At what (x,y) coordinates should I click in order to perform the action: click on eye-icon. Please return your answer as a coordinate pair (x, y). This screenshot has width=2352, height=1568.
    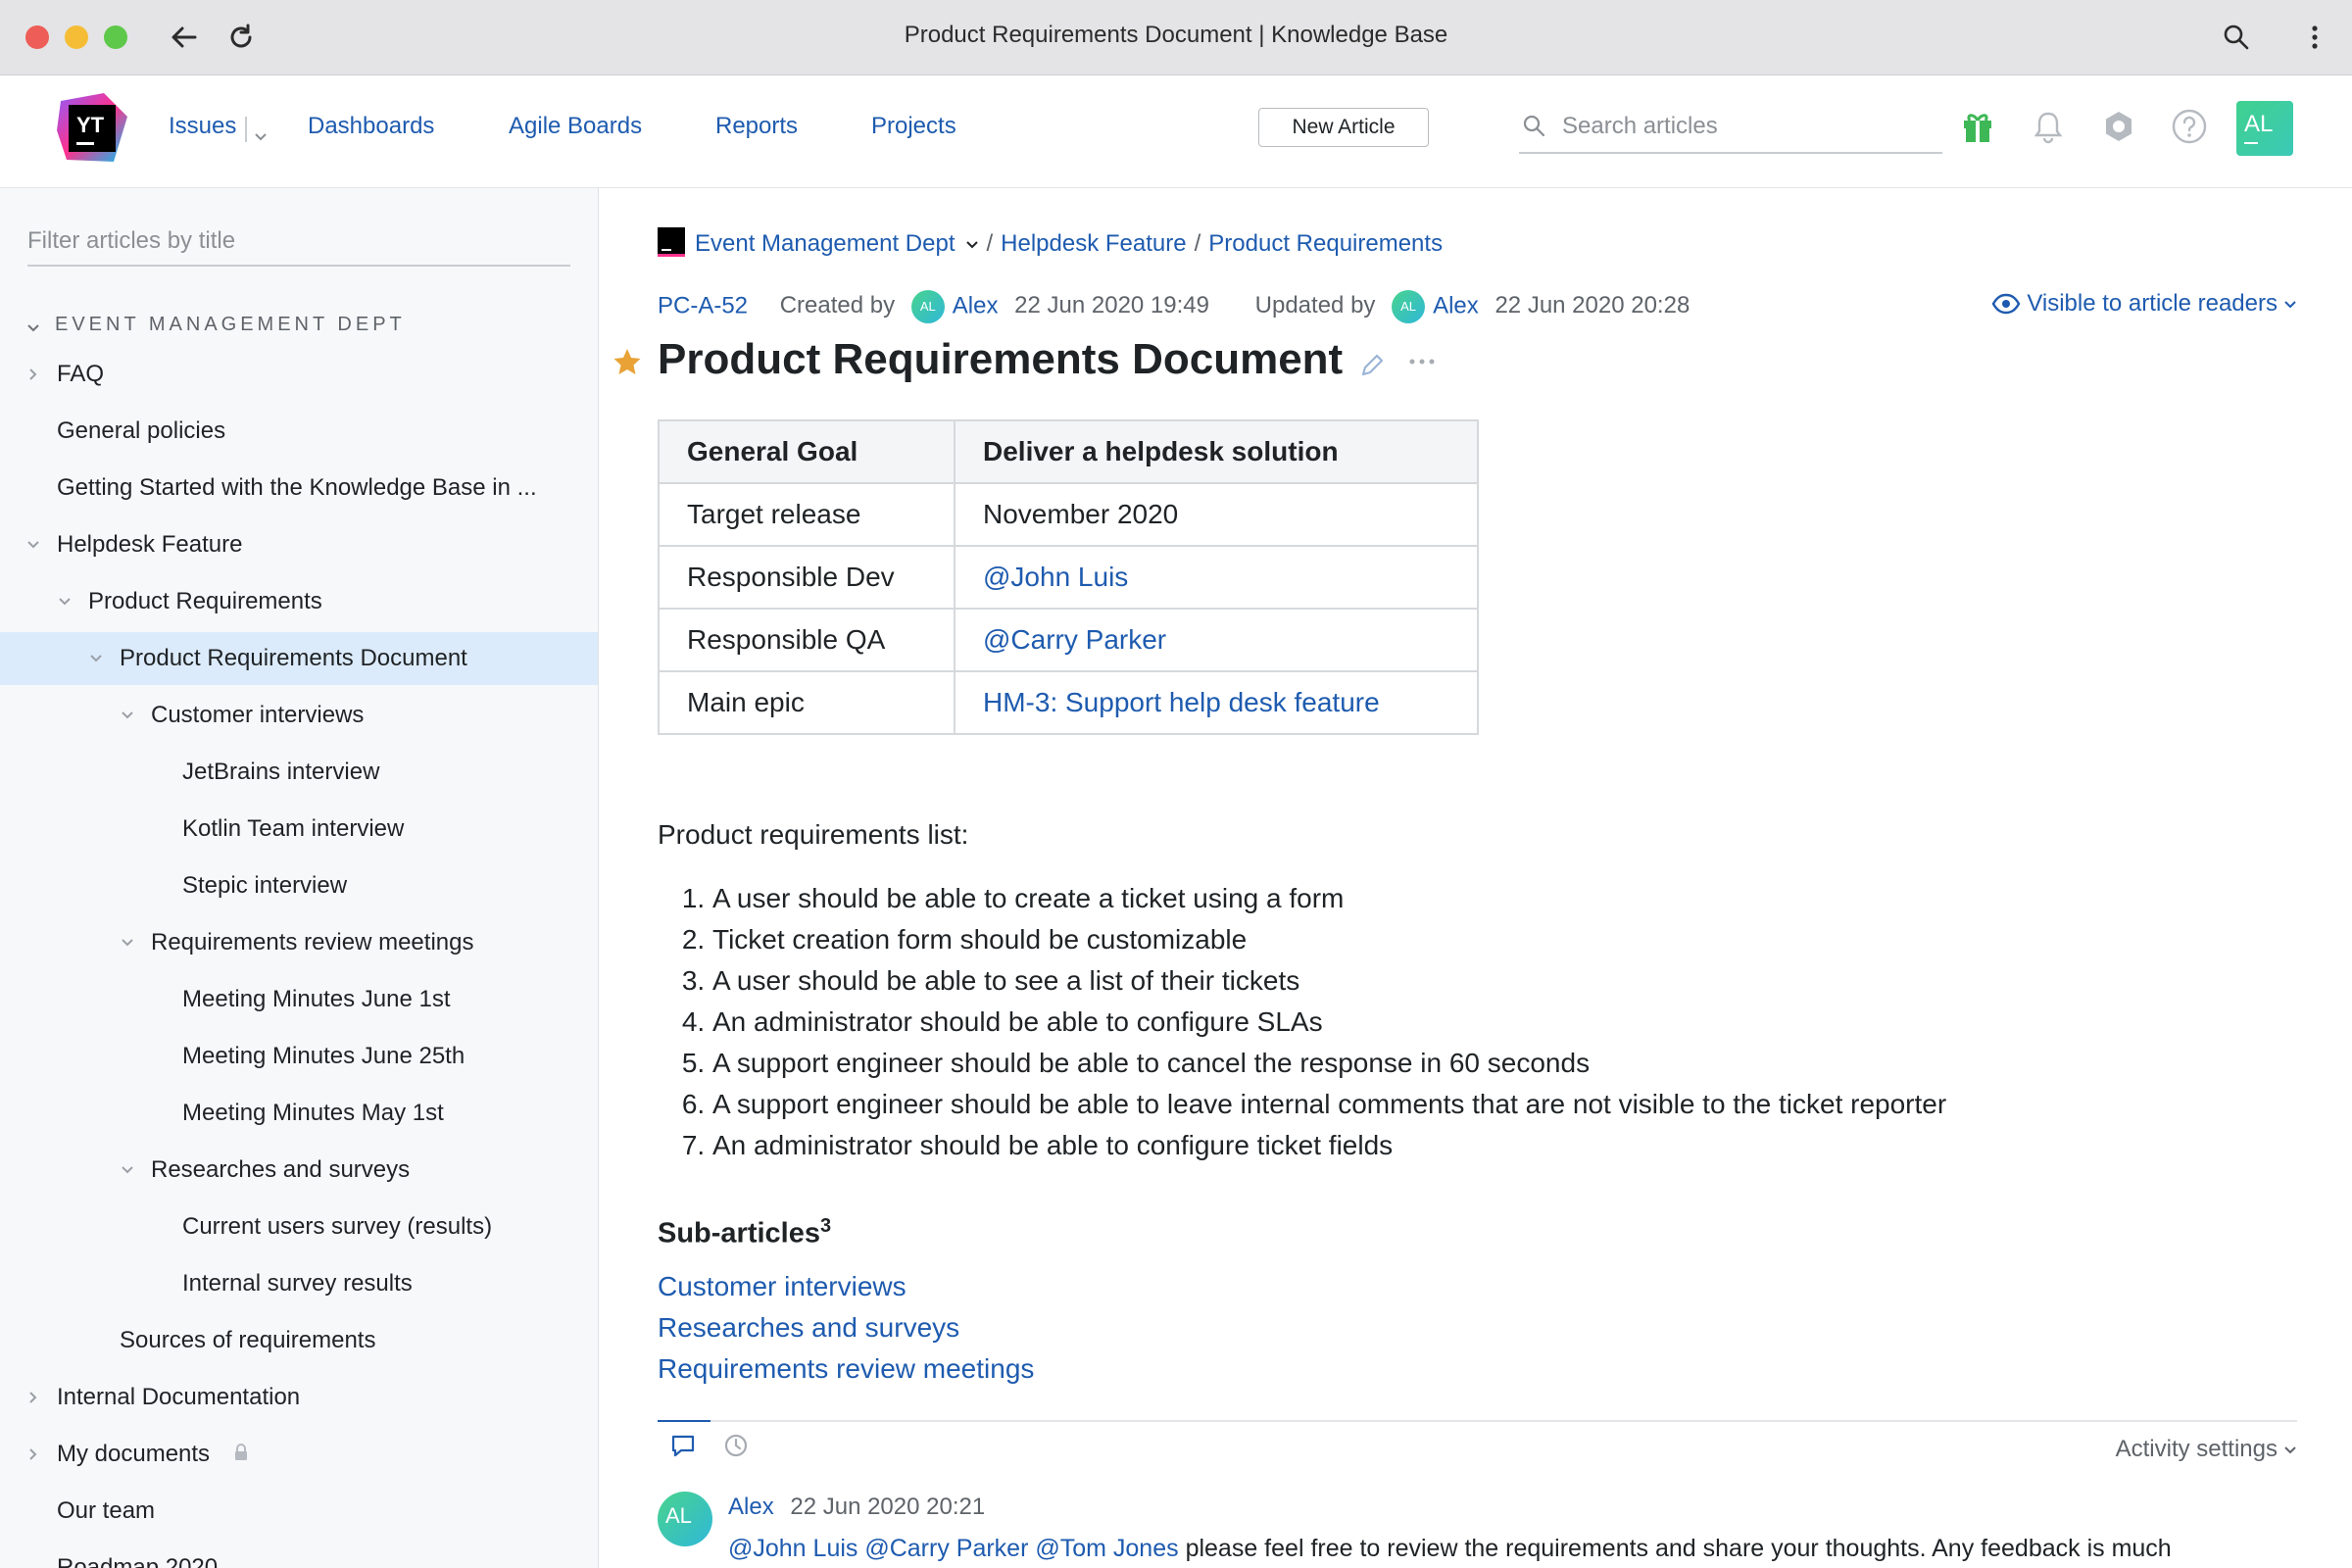
    Looking at the image, I should click on (2006, 304).